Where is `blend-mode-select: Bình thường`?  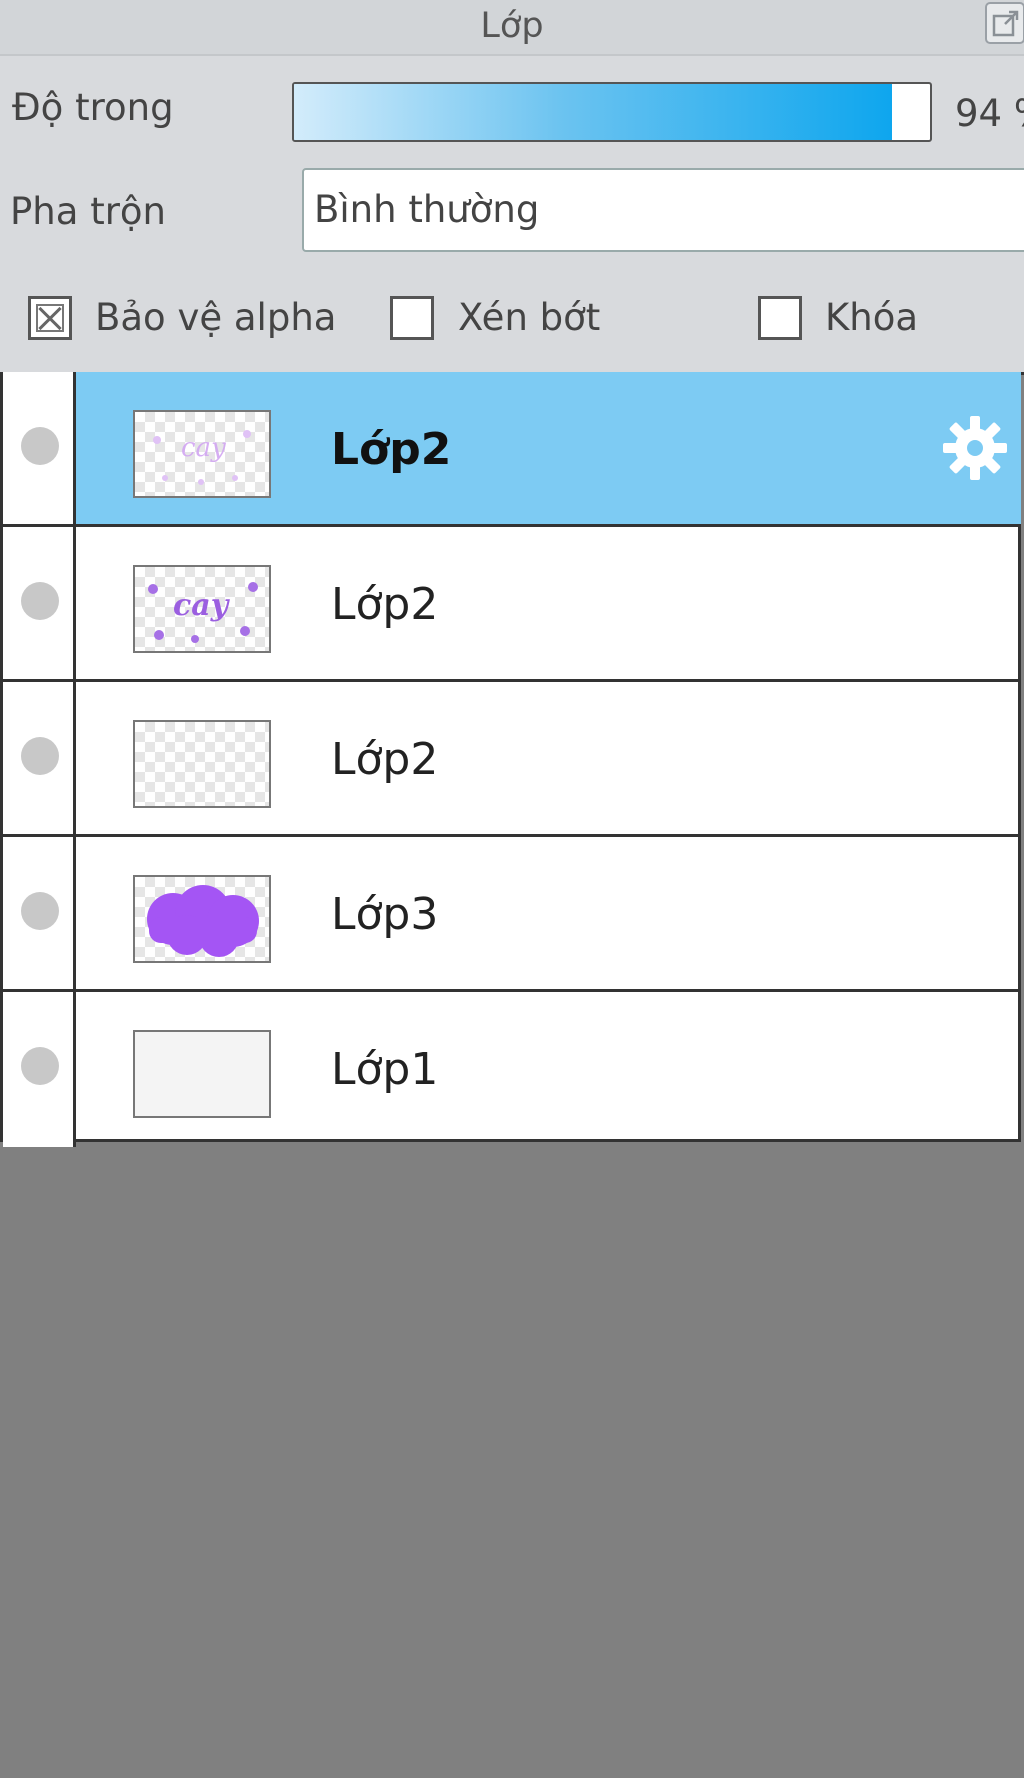
blend-mode-select: Bình thường is located at coordinates (663, 210).